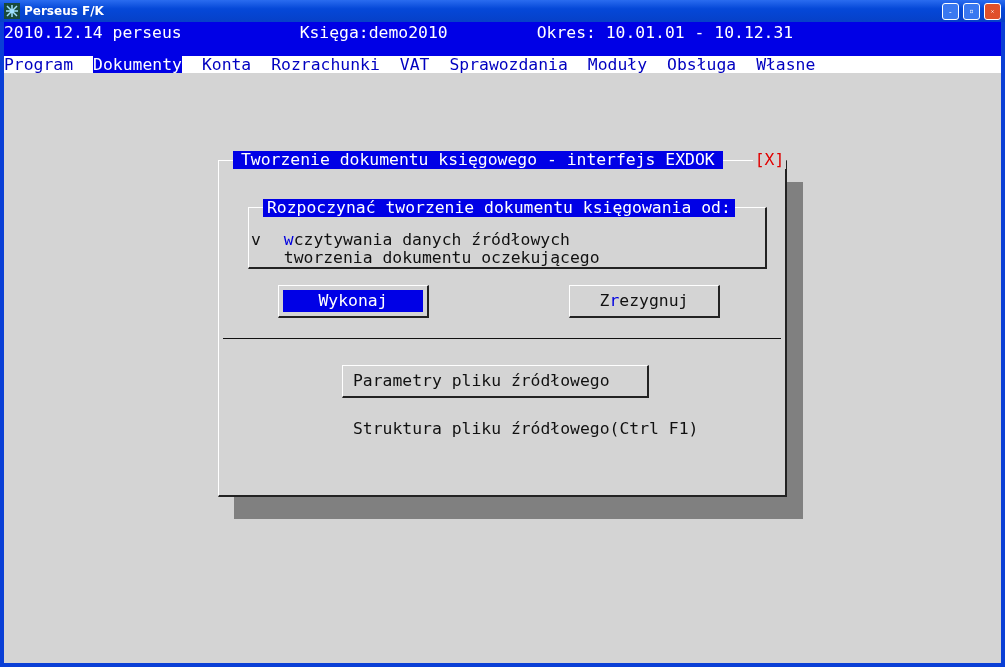  What do you see at coordinates (495, 381) in the screenshot?
I see `parameters-button: Parametry pliku źródłowego` at bounding box center [495, 381].